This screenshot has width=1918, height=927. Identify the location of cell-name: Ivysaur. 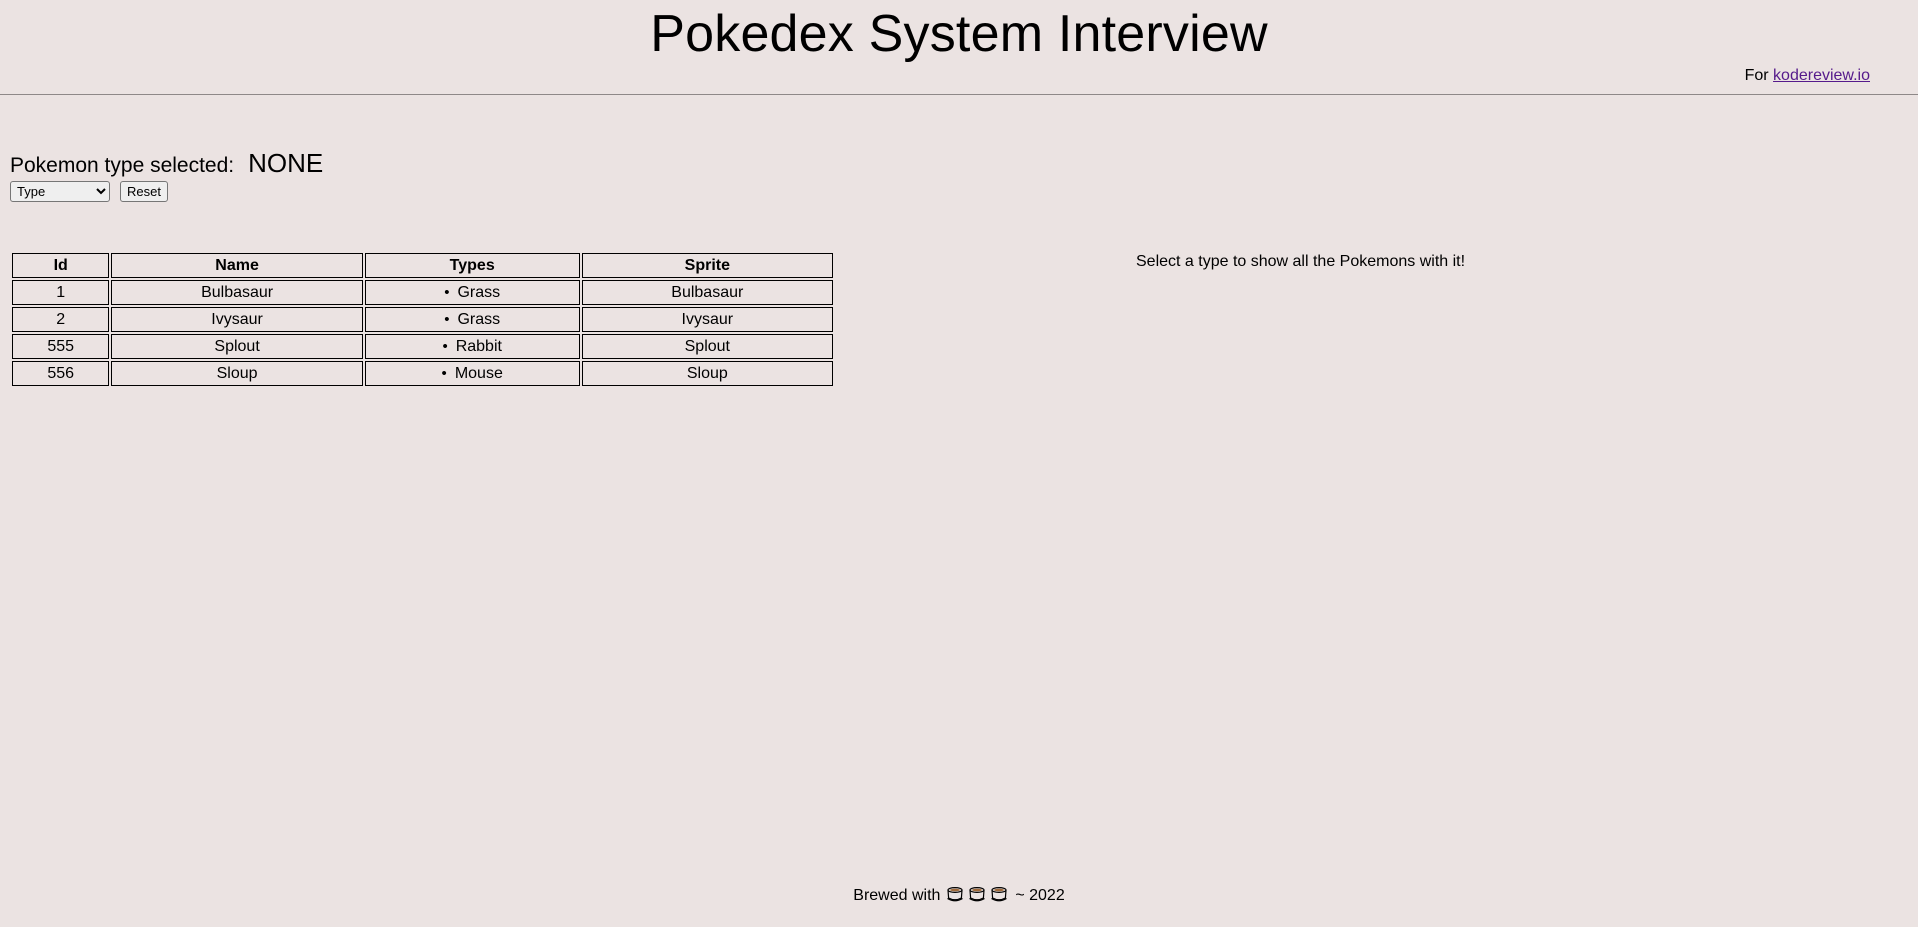
(237, 319).